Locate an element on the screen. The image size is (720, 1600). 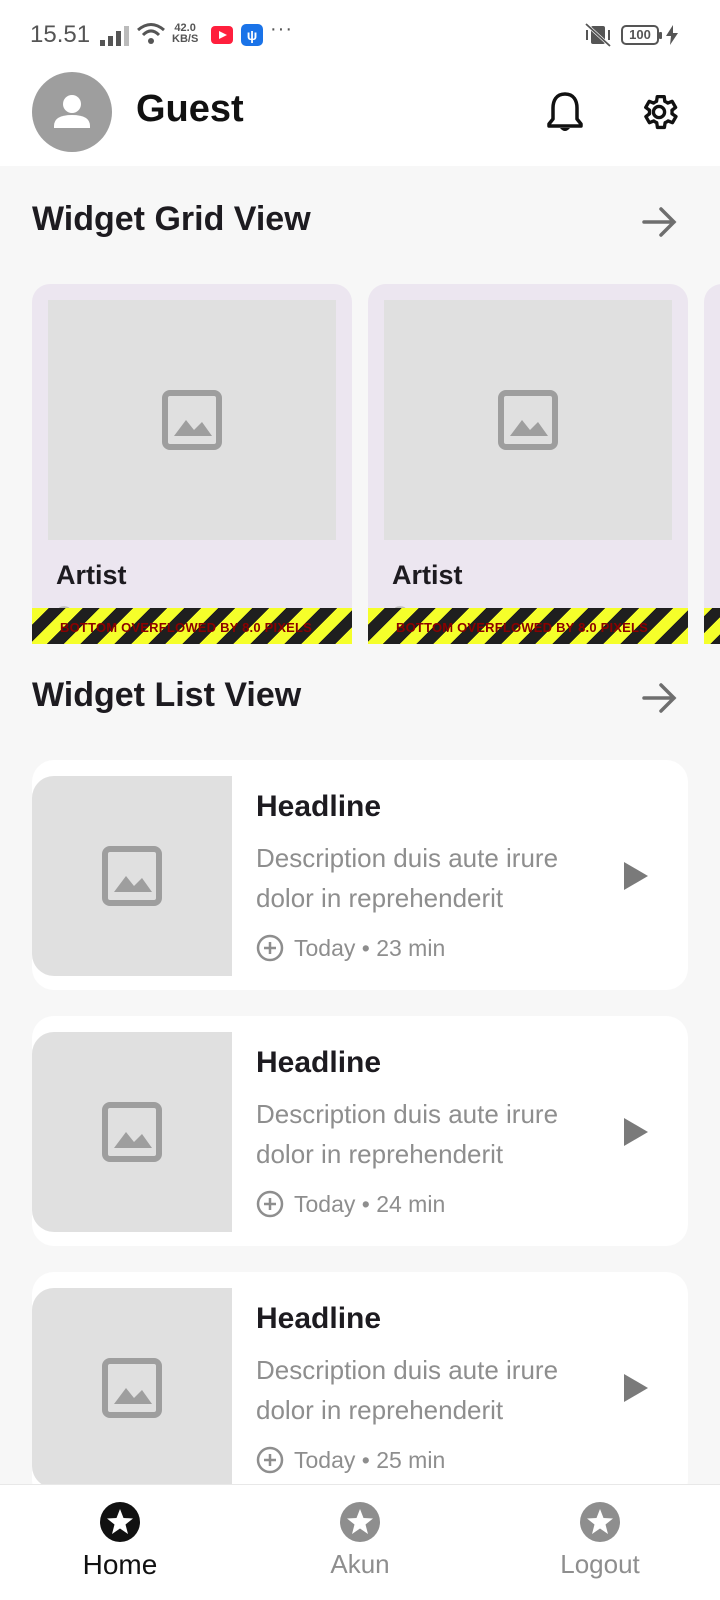
list-see-all-arrow-icon is located at coordinates (660, 698).